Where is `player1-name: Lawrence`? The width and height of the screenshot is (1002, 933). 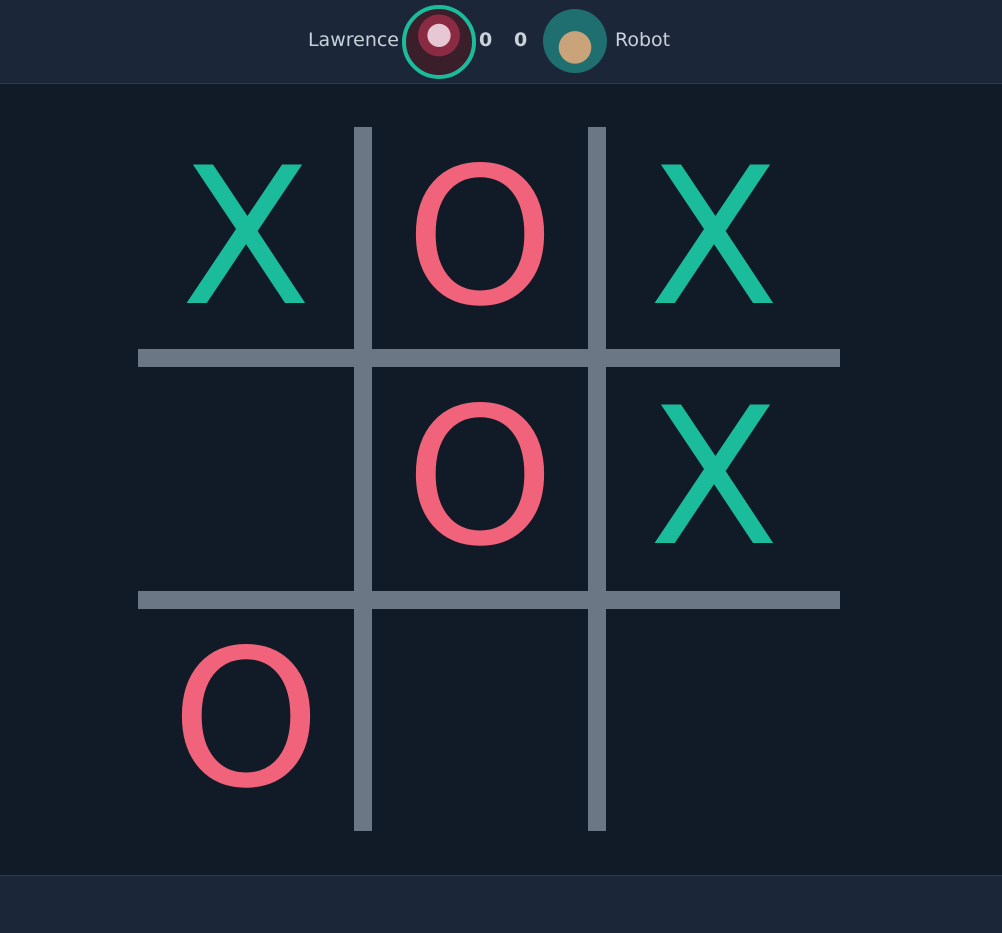
player1-name: Lawrence is located at coordinates (353, 40).